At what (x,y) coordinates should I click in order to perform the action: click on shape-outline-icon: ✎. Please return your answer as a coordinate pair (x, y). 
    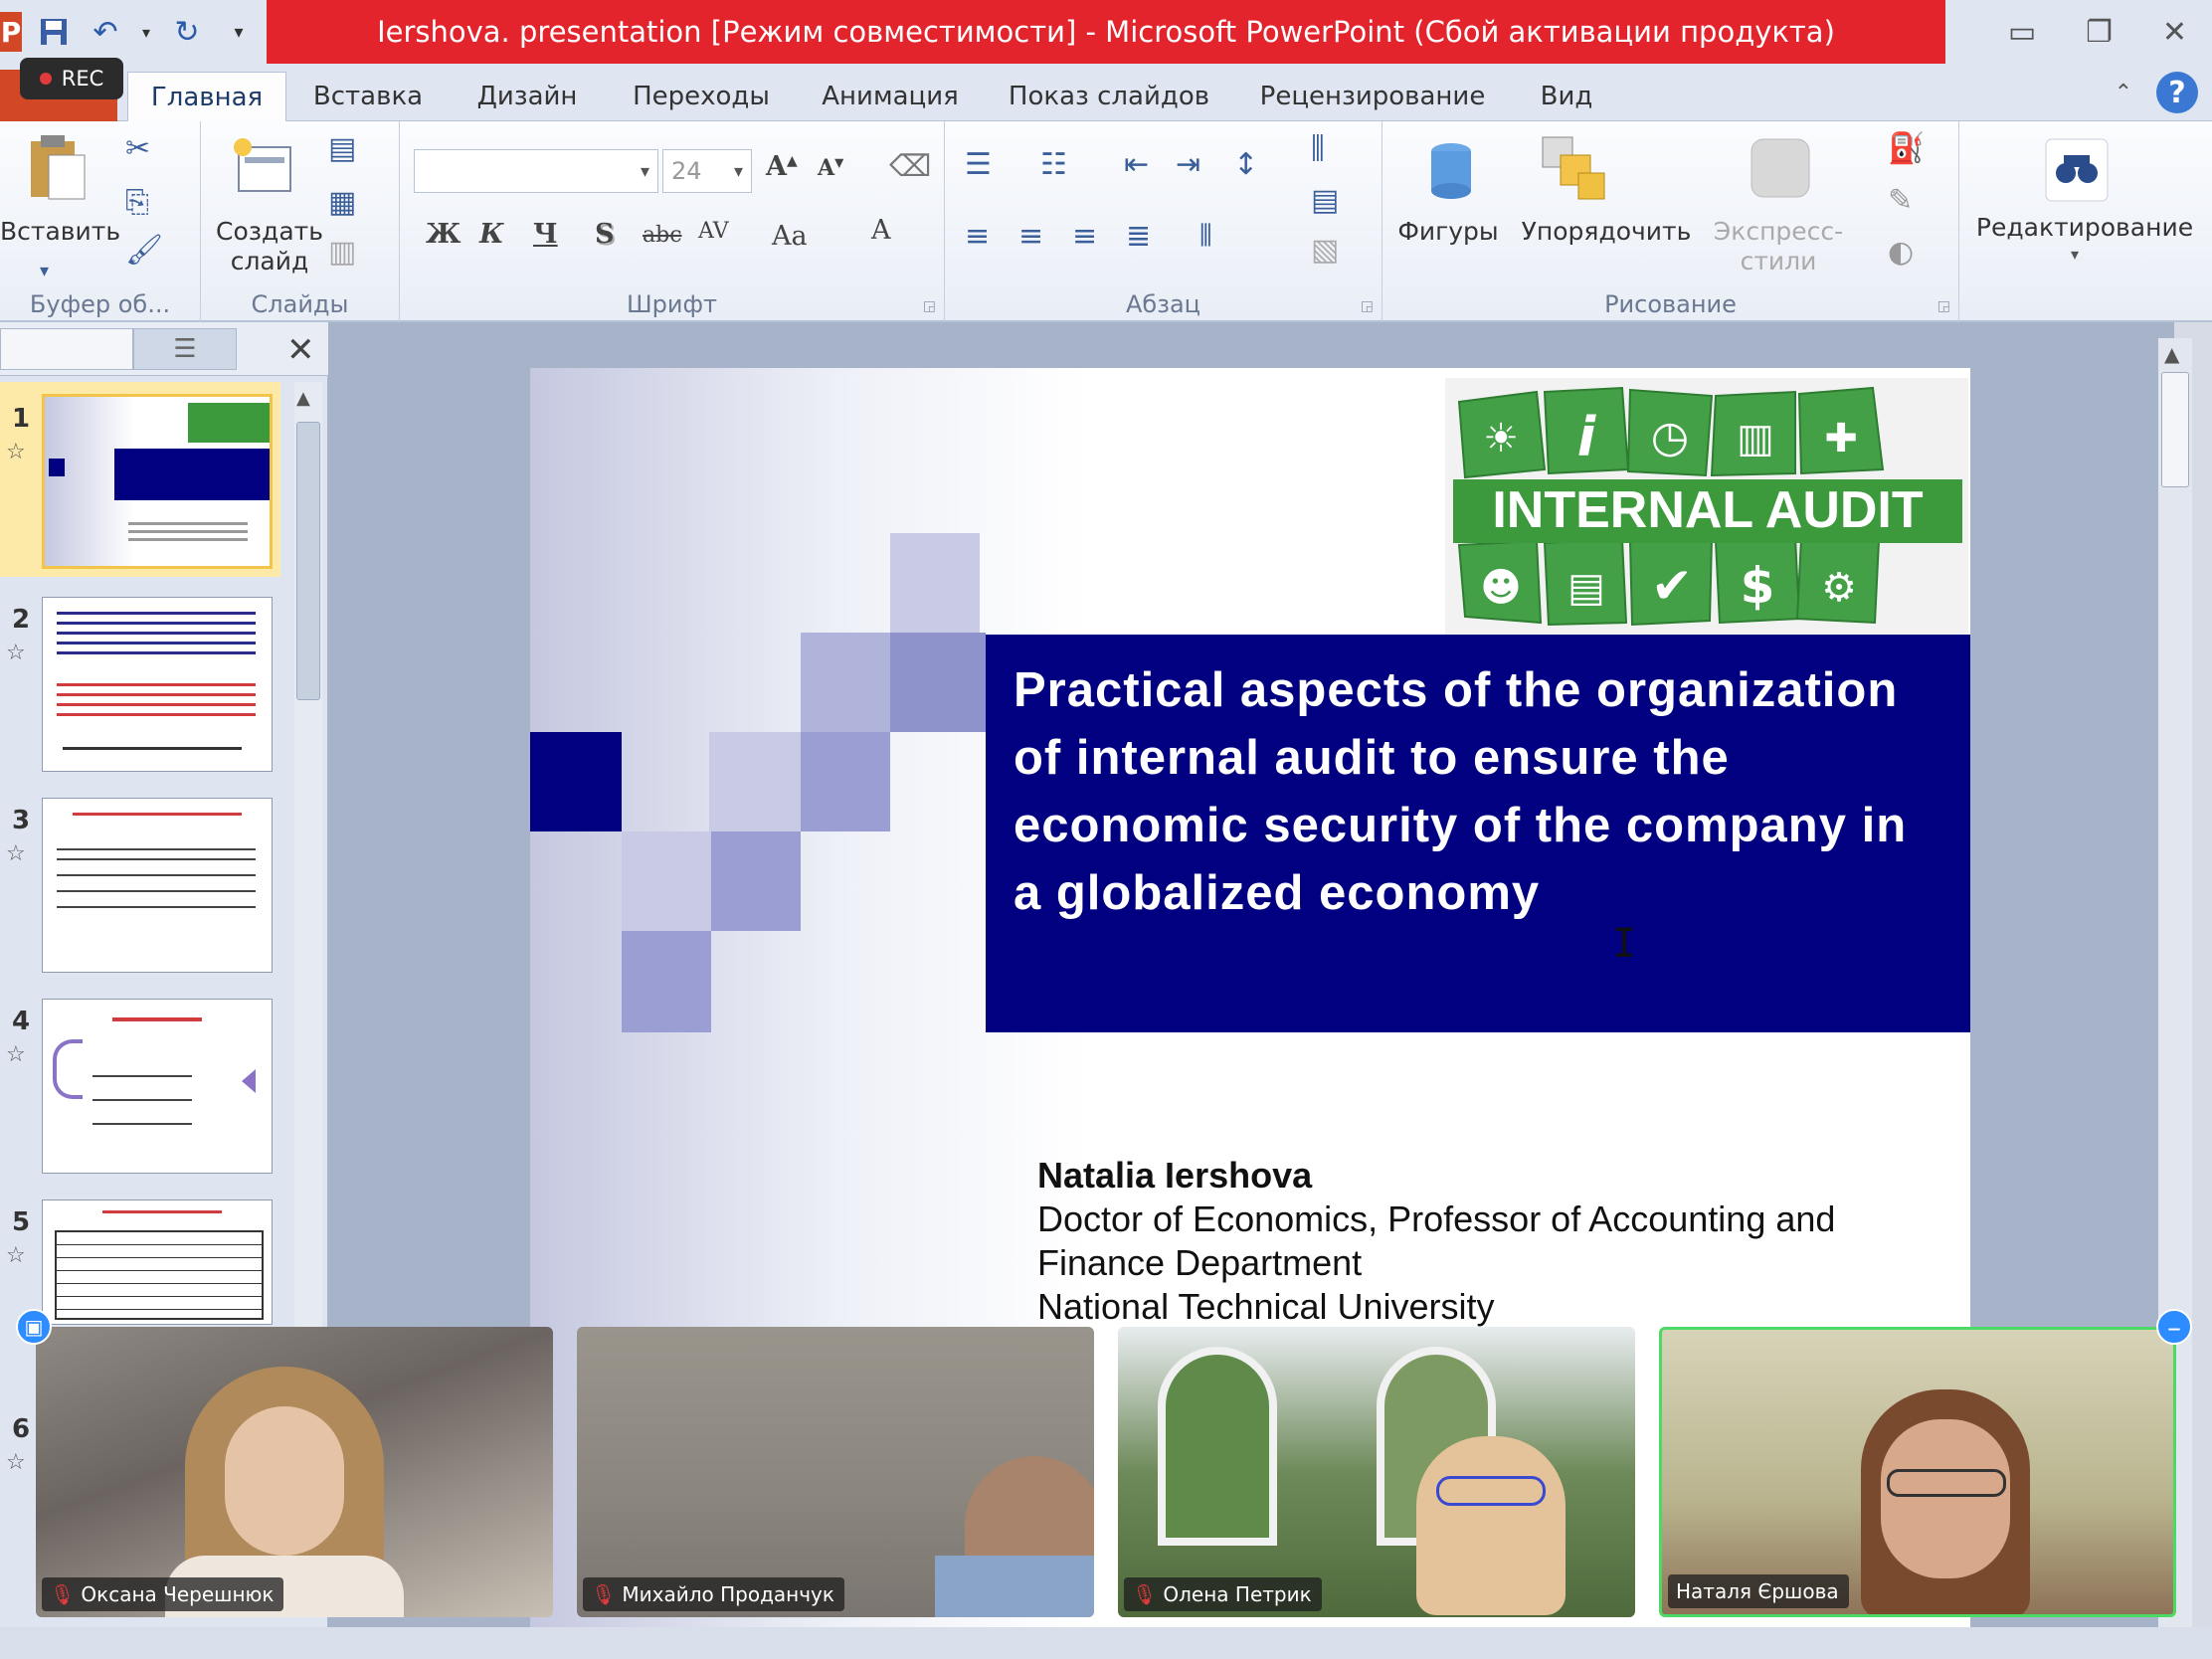
    Looking at the image, I should click on (1900, 200).